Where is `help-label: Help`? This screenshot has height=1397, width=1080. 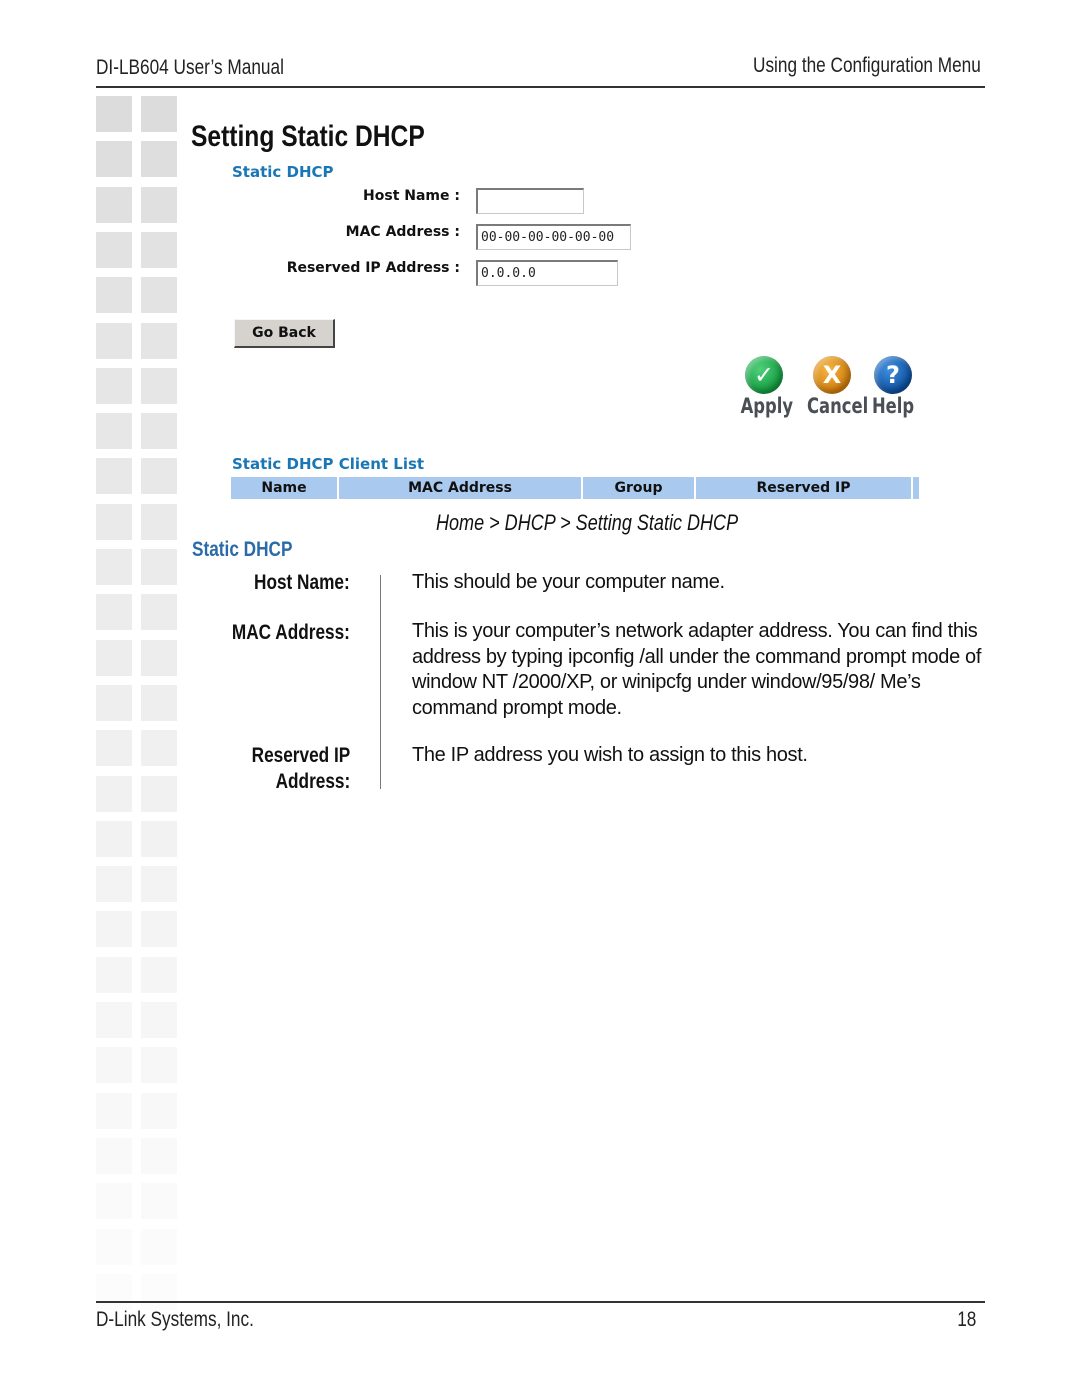
help-label: Help is located at coordinates (893, 406).